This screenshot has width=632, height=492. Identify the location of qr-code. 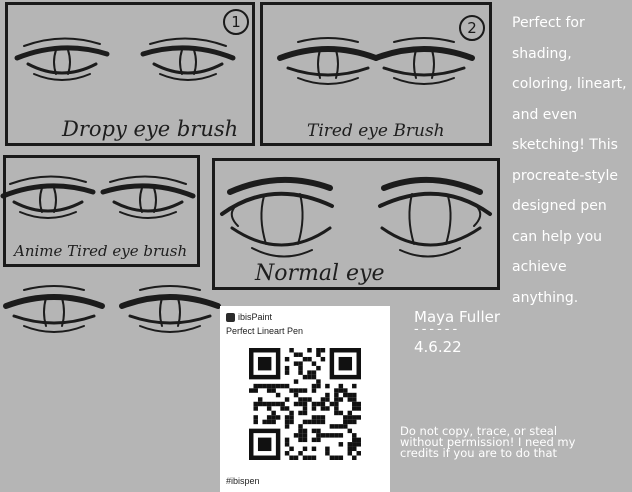
(305, 404).